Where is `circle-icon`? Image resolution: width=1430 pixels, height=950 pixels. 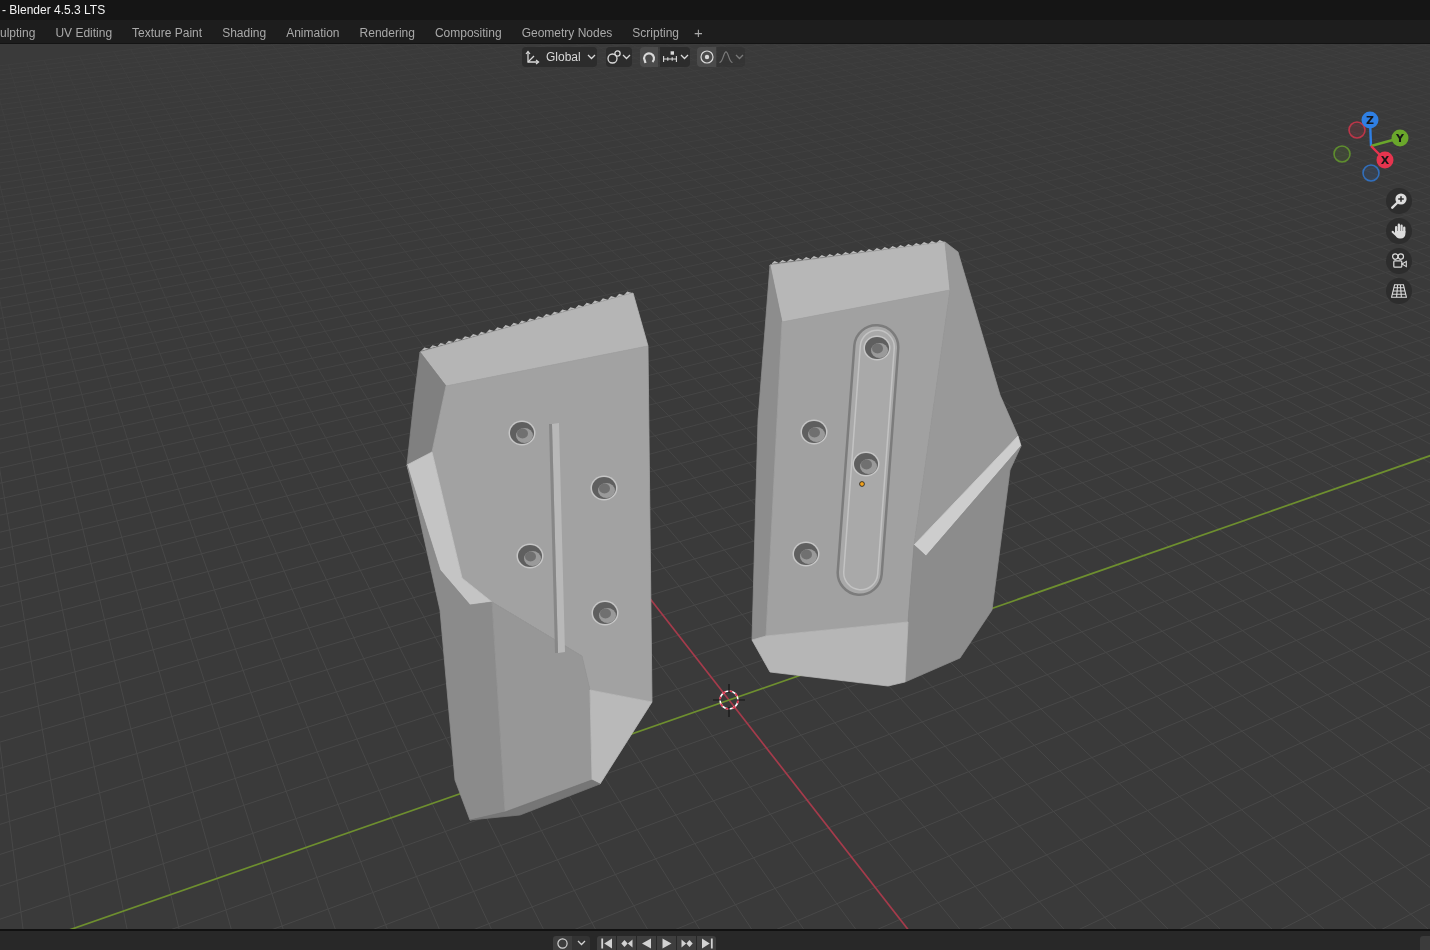
circle-icon is located at coordinates (562, 943).